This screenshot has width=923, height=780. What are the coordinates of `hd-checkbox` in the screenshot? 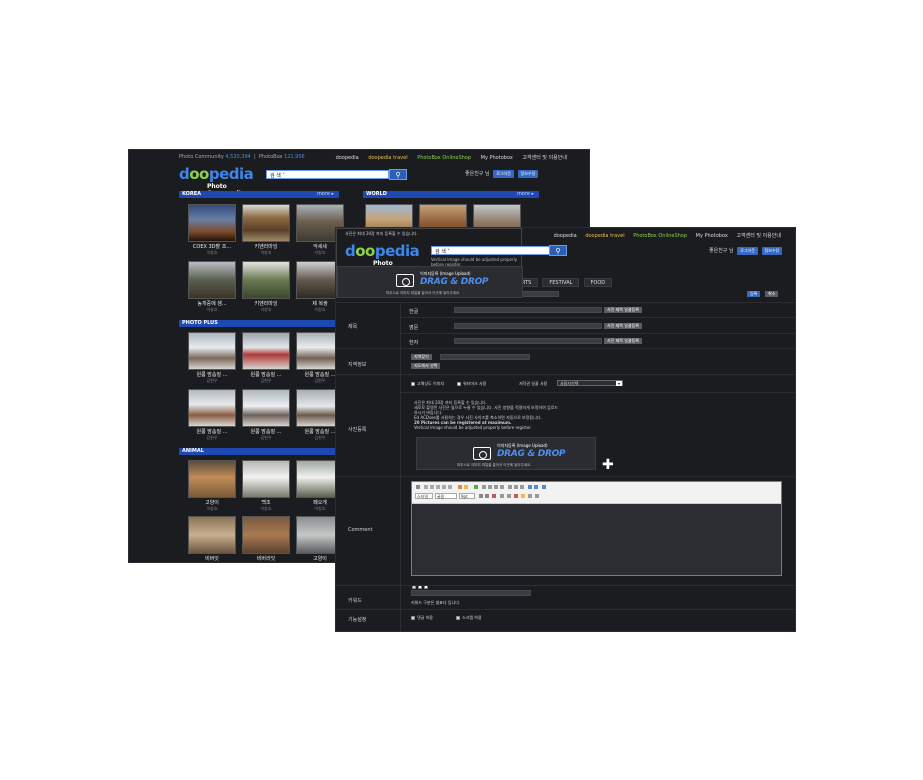 It's located at (413, 384).